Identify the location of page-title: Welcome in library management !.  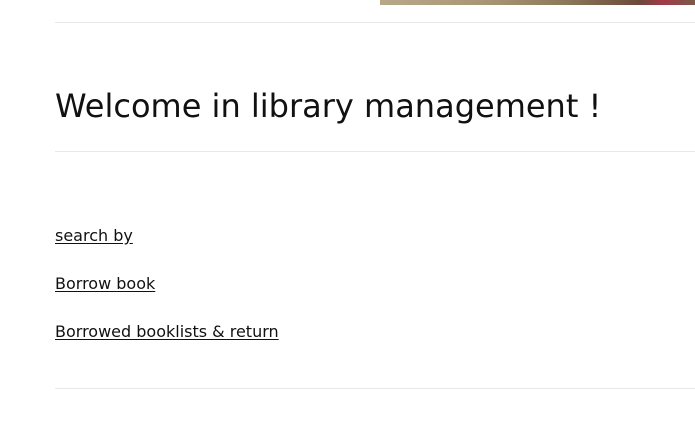
(328, 106).